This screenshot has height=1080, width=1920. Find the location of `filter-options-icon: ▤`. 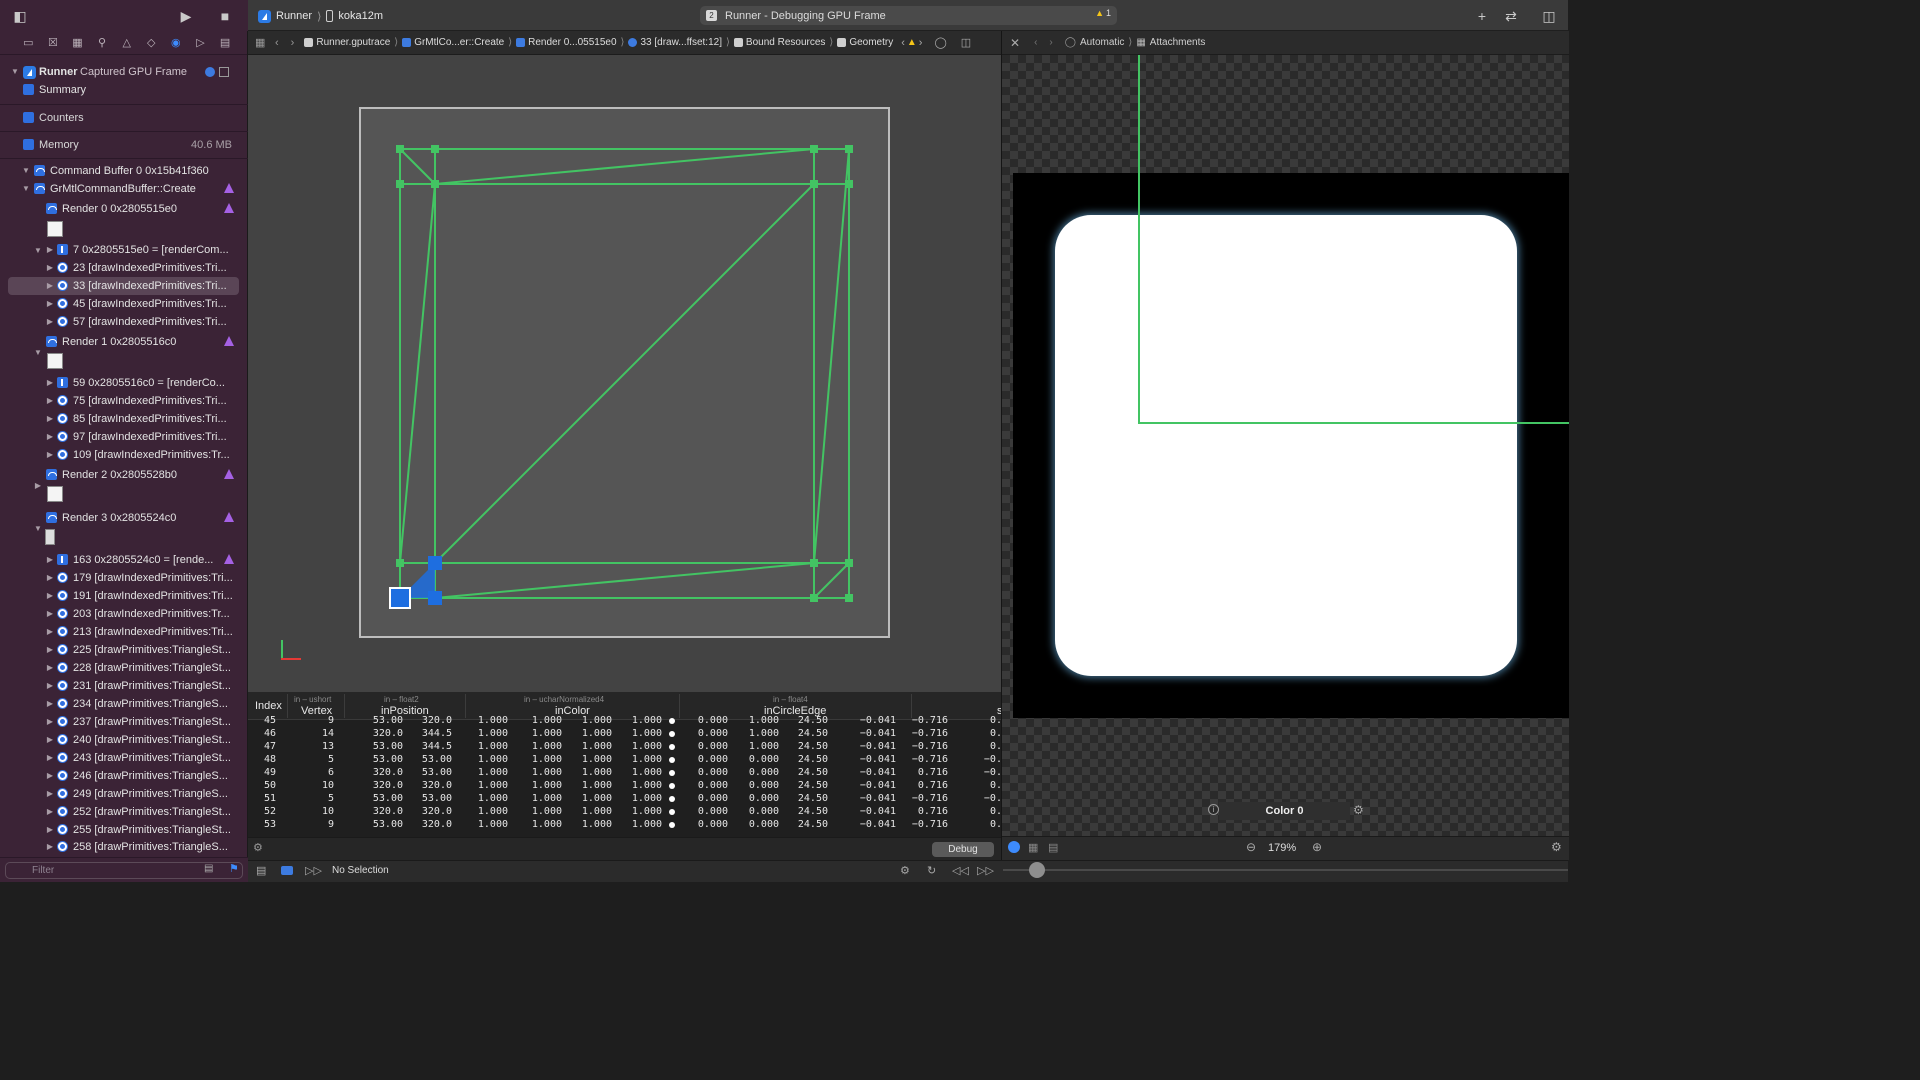

filter-options-icon: ▤ is located at coordinates (208, 868).